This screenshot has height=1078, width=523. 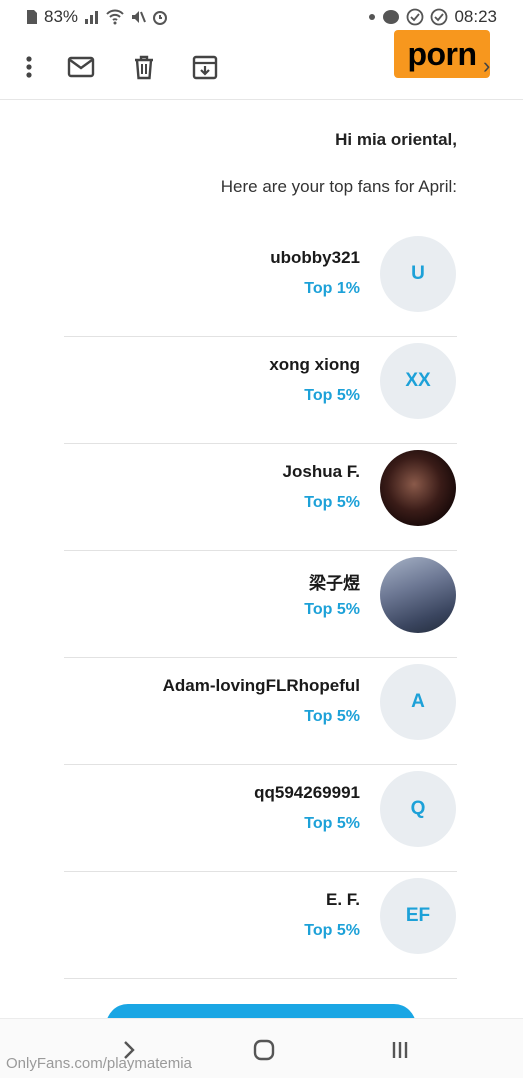 What do you see at coordinates (372, 17) in the screenshot?
I see `dot-icon` at bounding box center [372, 17].